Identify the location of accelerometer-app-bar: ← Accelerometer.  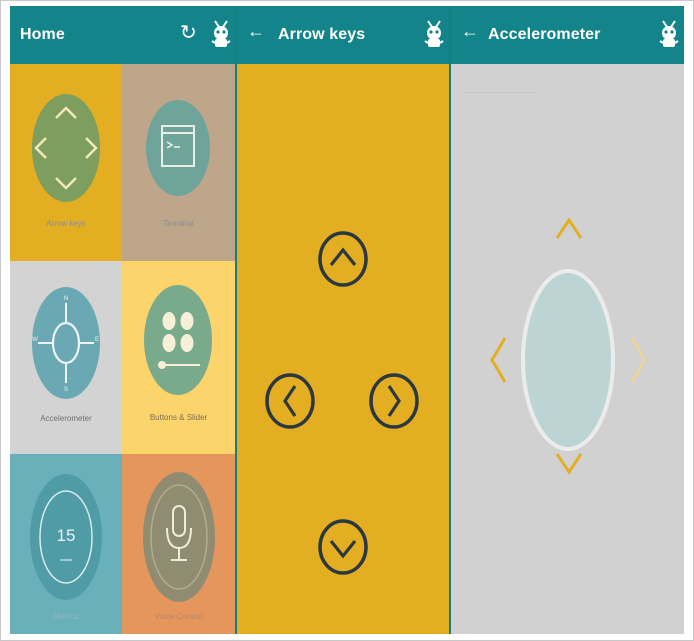
(567, 35).